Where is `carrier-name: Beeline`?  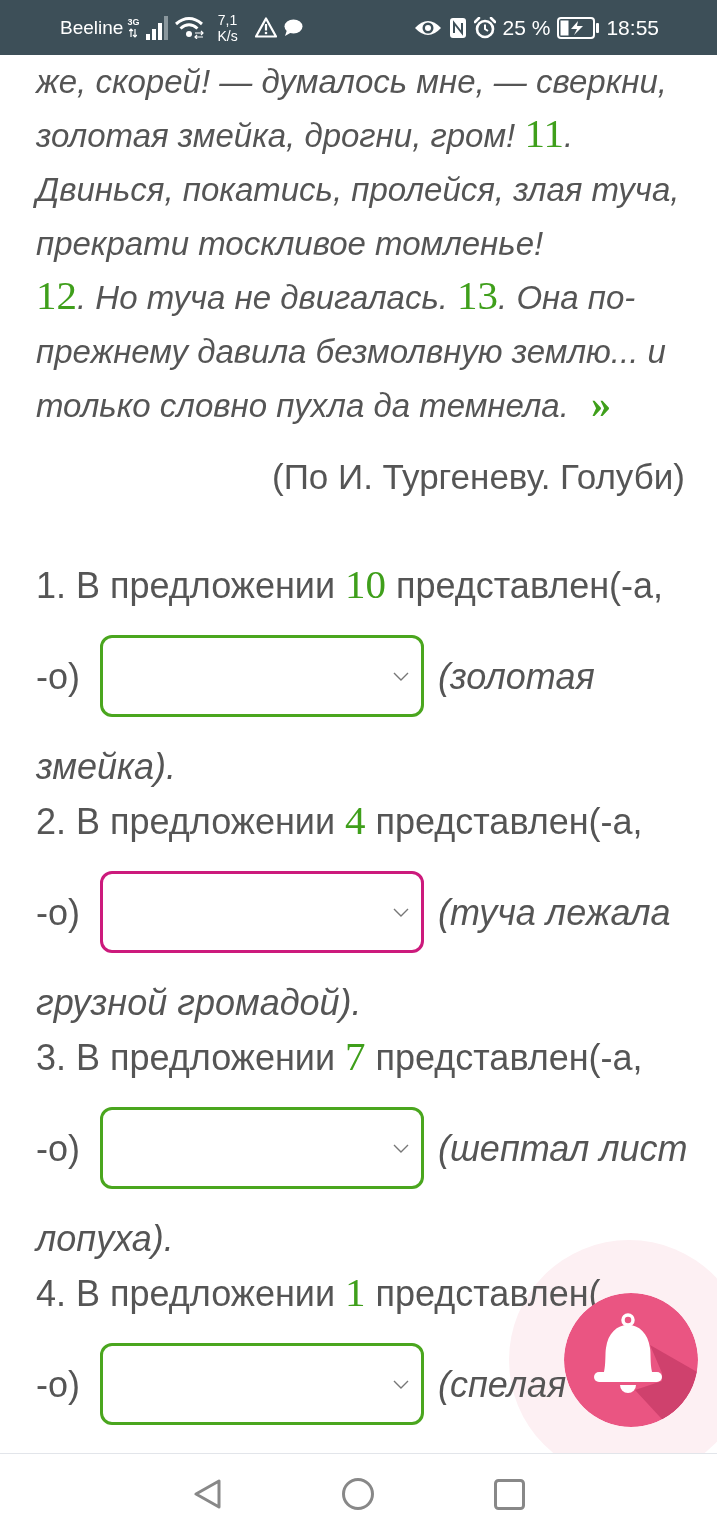
carrier-name: Beeline is located at coordinates (92, 27).